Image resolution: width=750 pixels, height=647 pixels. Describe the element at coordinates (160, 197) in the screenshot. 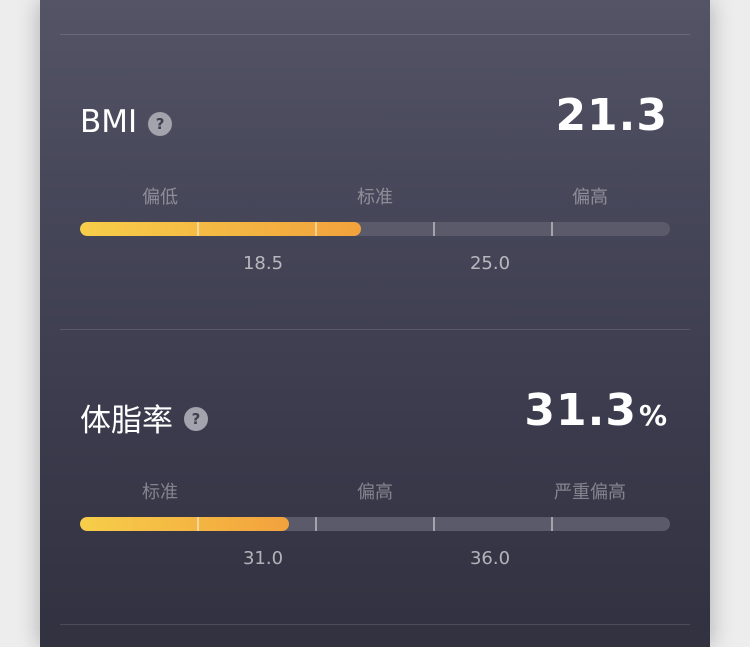

I see `bmi-category-low: 偏低` at that location.